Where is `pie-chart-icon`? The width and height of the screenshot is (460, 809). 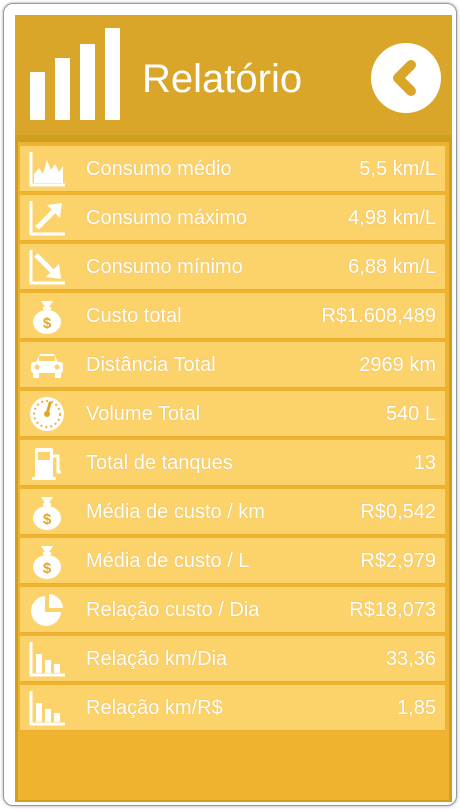 pie-chart-icon is located at coordinates (47, 610).